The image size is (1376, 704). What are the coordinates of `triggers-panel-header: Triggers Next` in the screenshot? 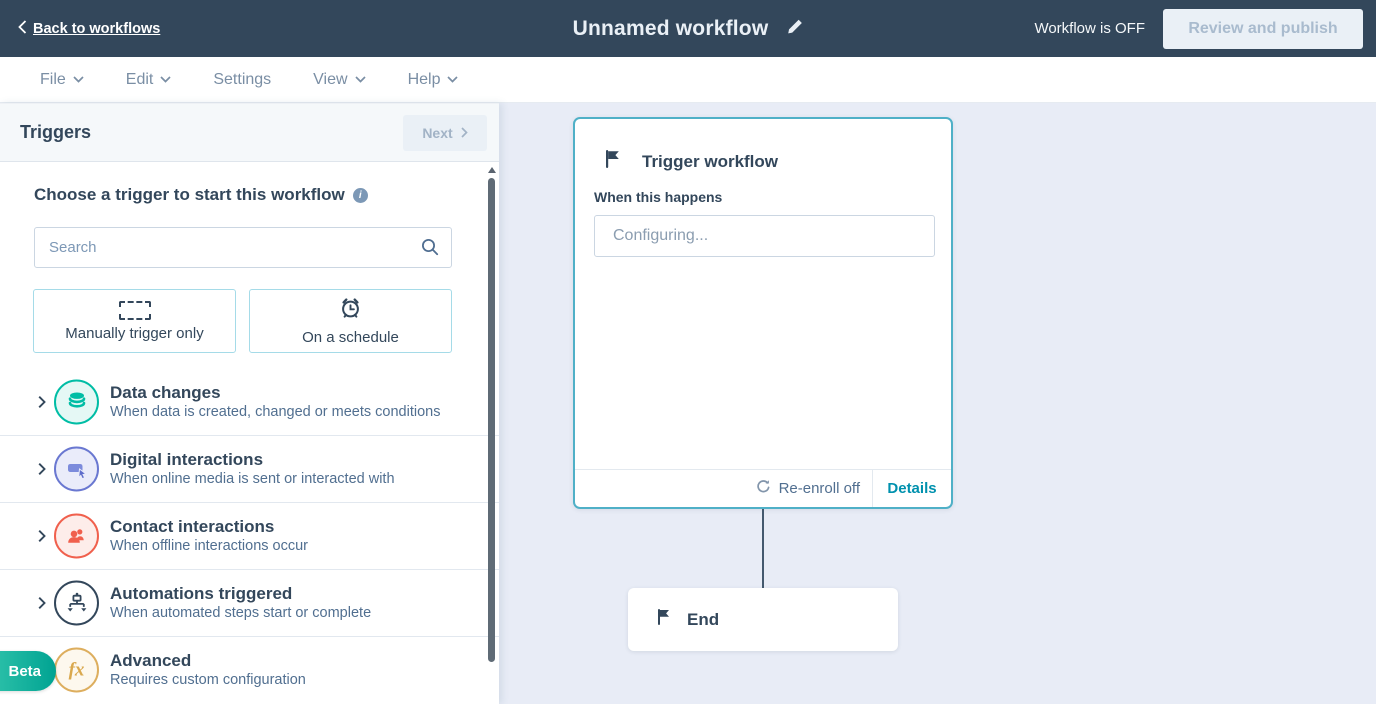 It's located at (249, 132).